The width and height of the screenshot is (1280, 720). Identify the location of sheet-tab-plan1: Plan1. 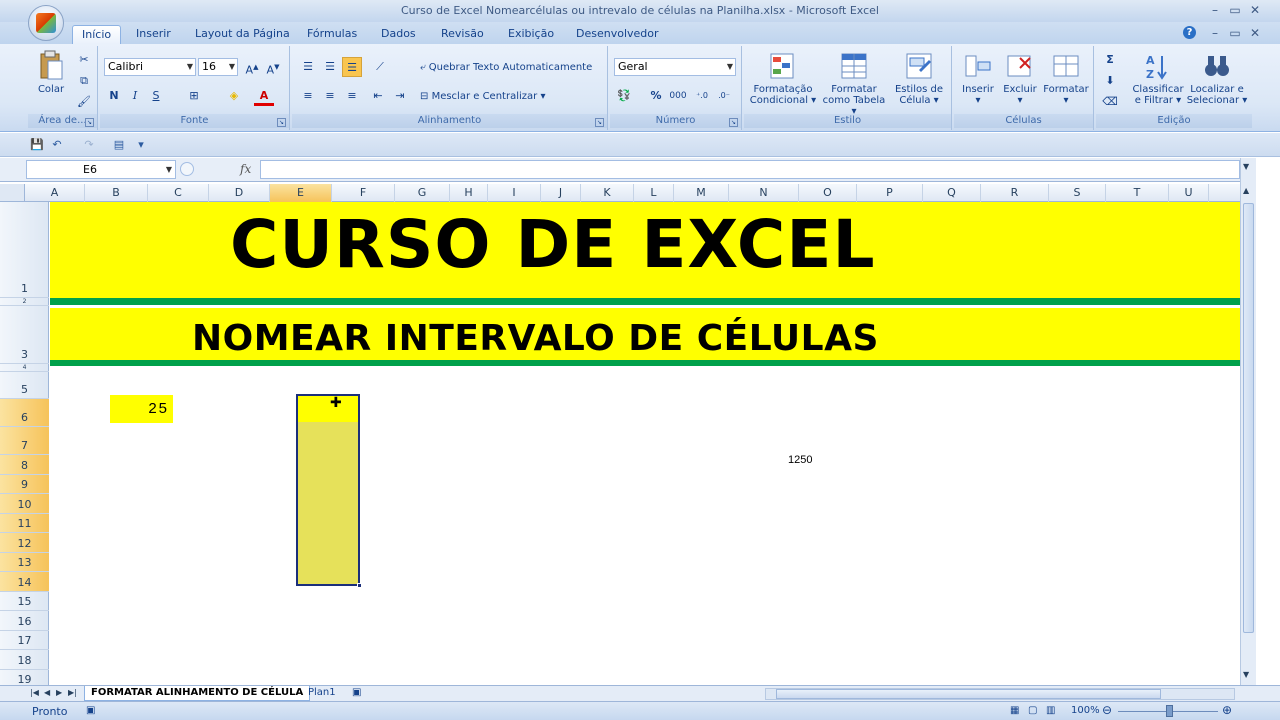
(322, 693).